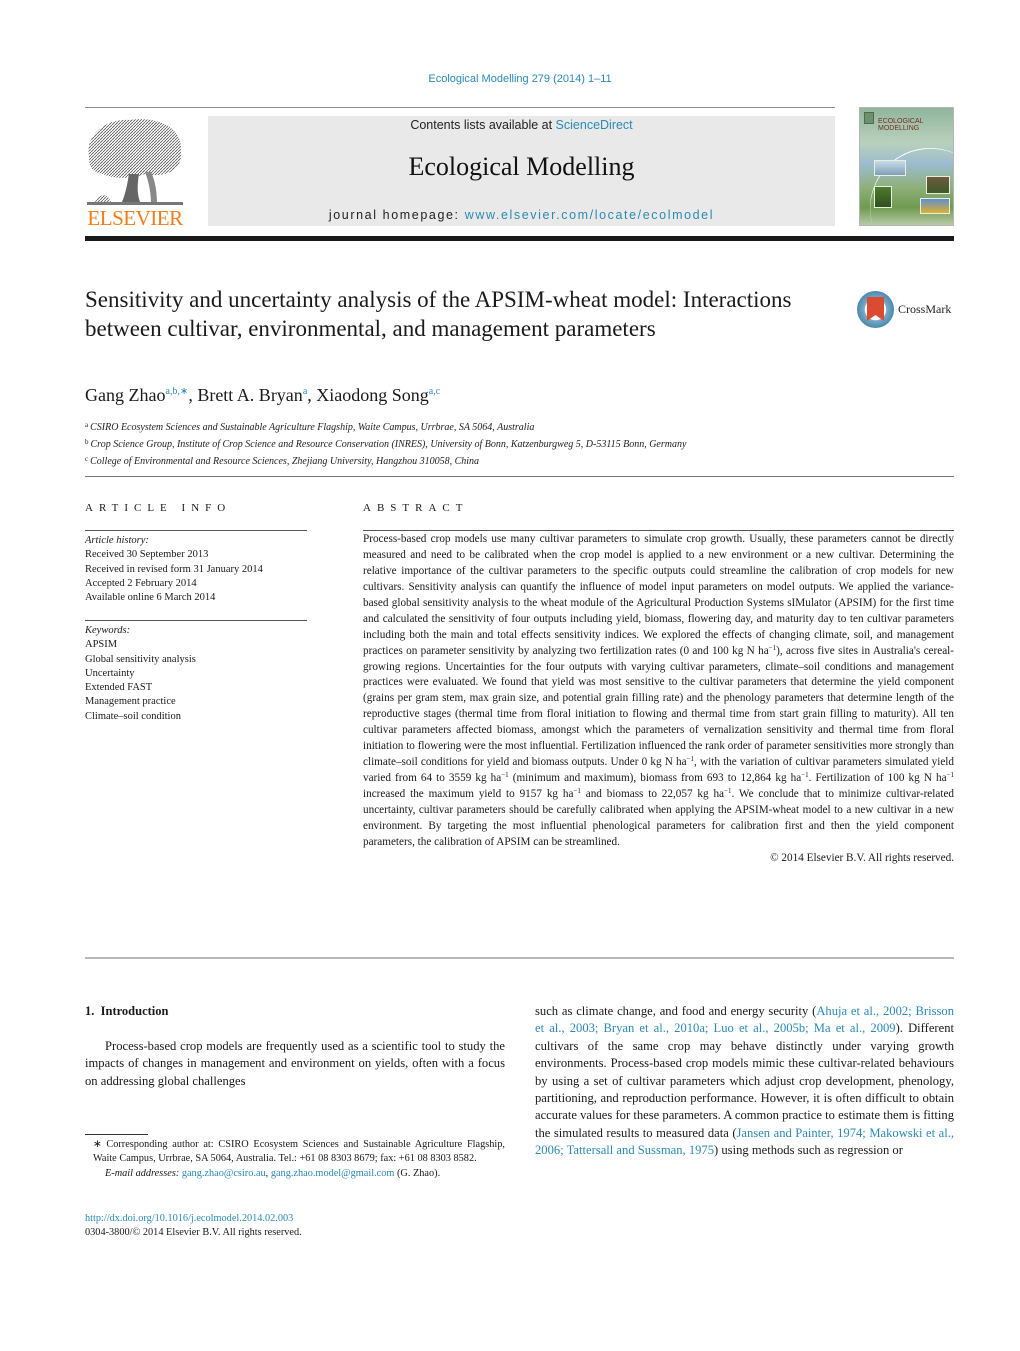  Describe the element at coordinates (117, 540) in the screenshot. I see `article-history-heading: Article history:` at that location.